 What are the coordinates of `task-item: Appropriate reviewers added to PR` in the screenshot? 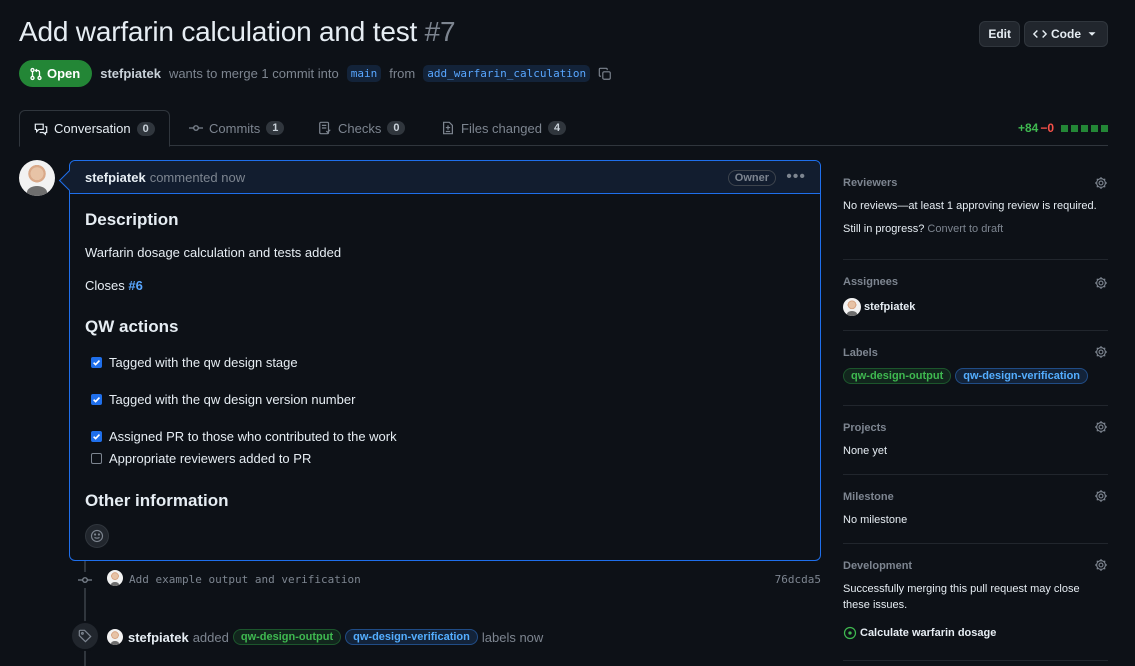 It's located at (201, 458).